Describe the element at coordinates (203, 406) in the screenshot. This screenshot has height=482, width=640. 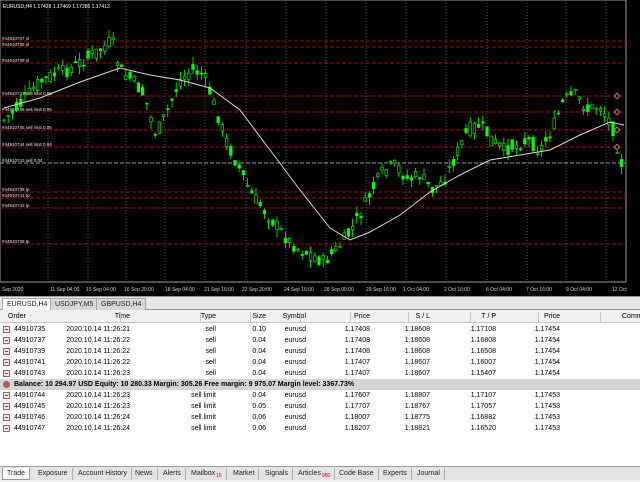
I see `cell-type: sell limit` at that location.